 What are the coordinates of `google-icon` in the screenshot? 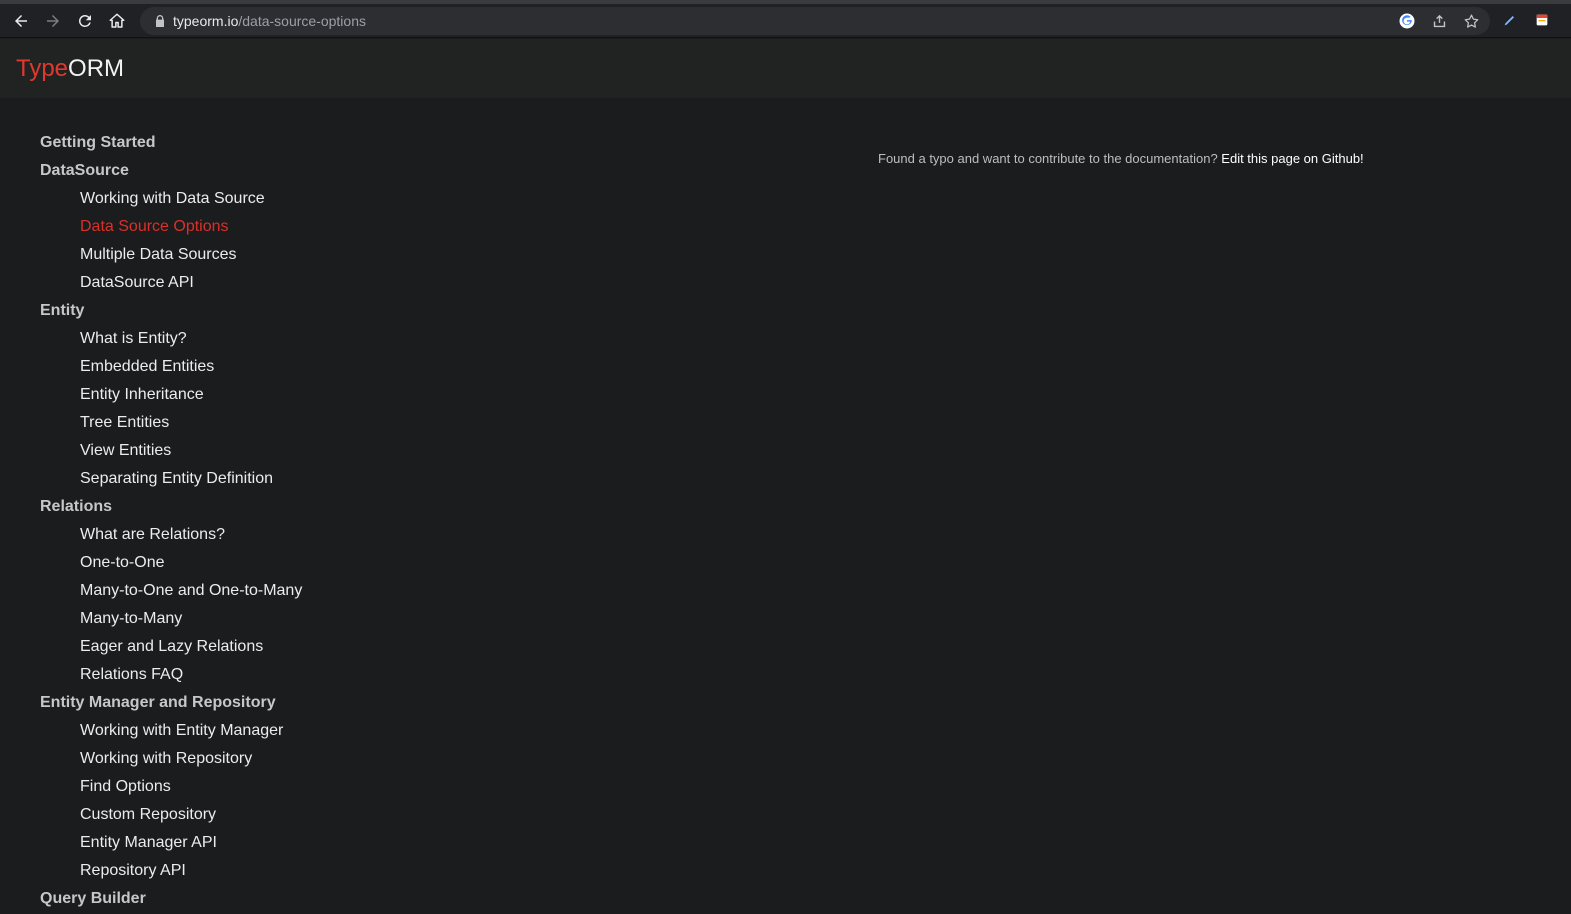 It's located at (1407, 21).